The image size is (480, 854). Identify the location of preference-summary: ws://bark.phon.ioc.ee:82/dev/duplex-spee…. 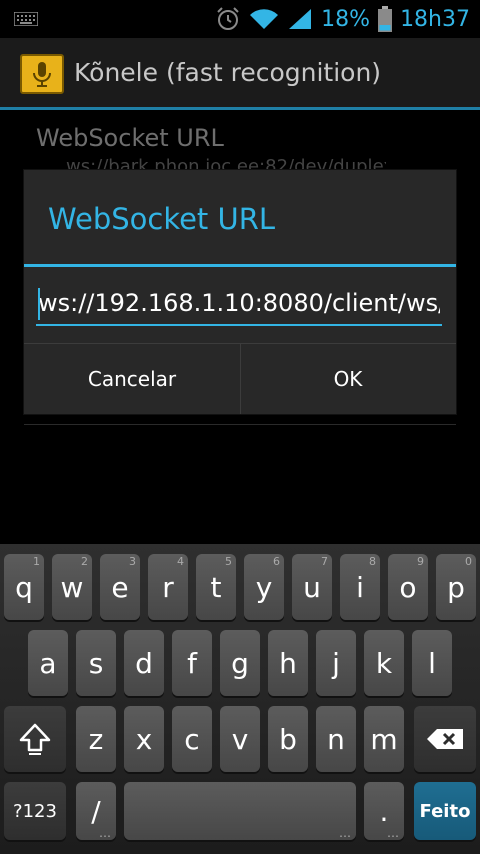
(226, 163).